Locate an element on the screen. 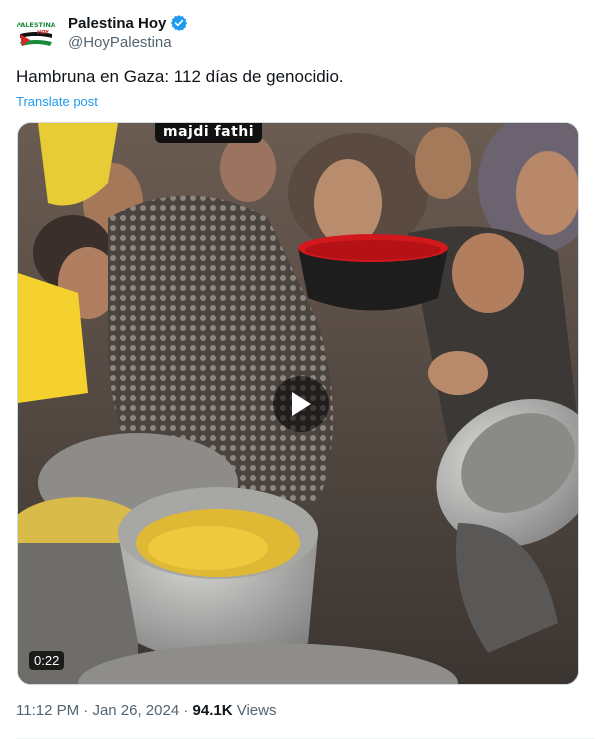 The image size is (611, 739). author-display-name: Palestina Hoy is located at coordinates (117, 23).